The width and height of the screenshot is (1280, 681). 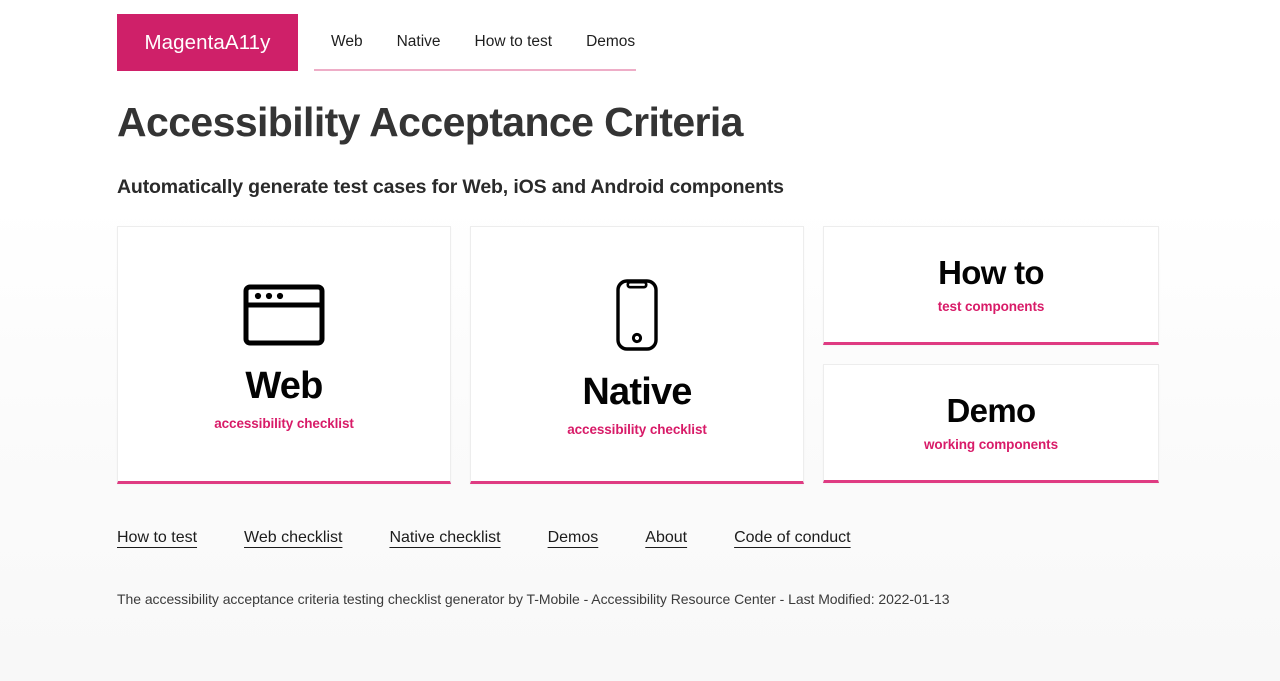 What do you see at coordinates (991, 306) in the screenshot?
I see `card-subtitle: test components` at bounding box center [991, 306].